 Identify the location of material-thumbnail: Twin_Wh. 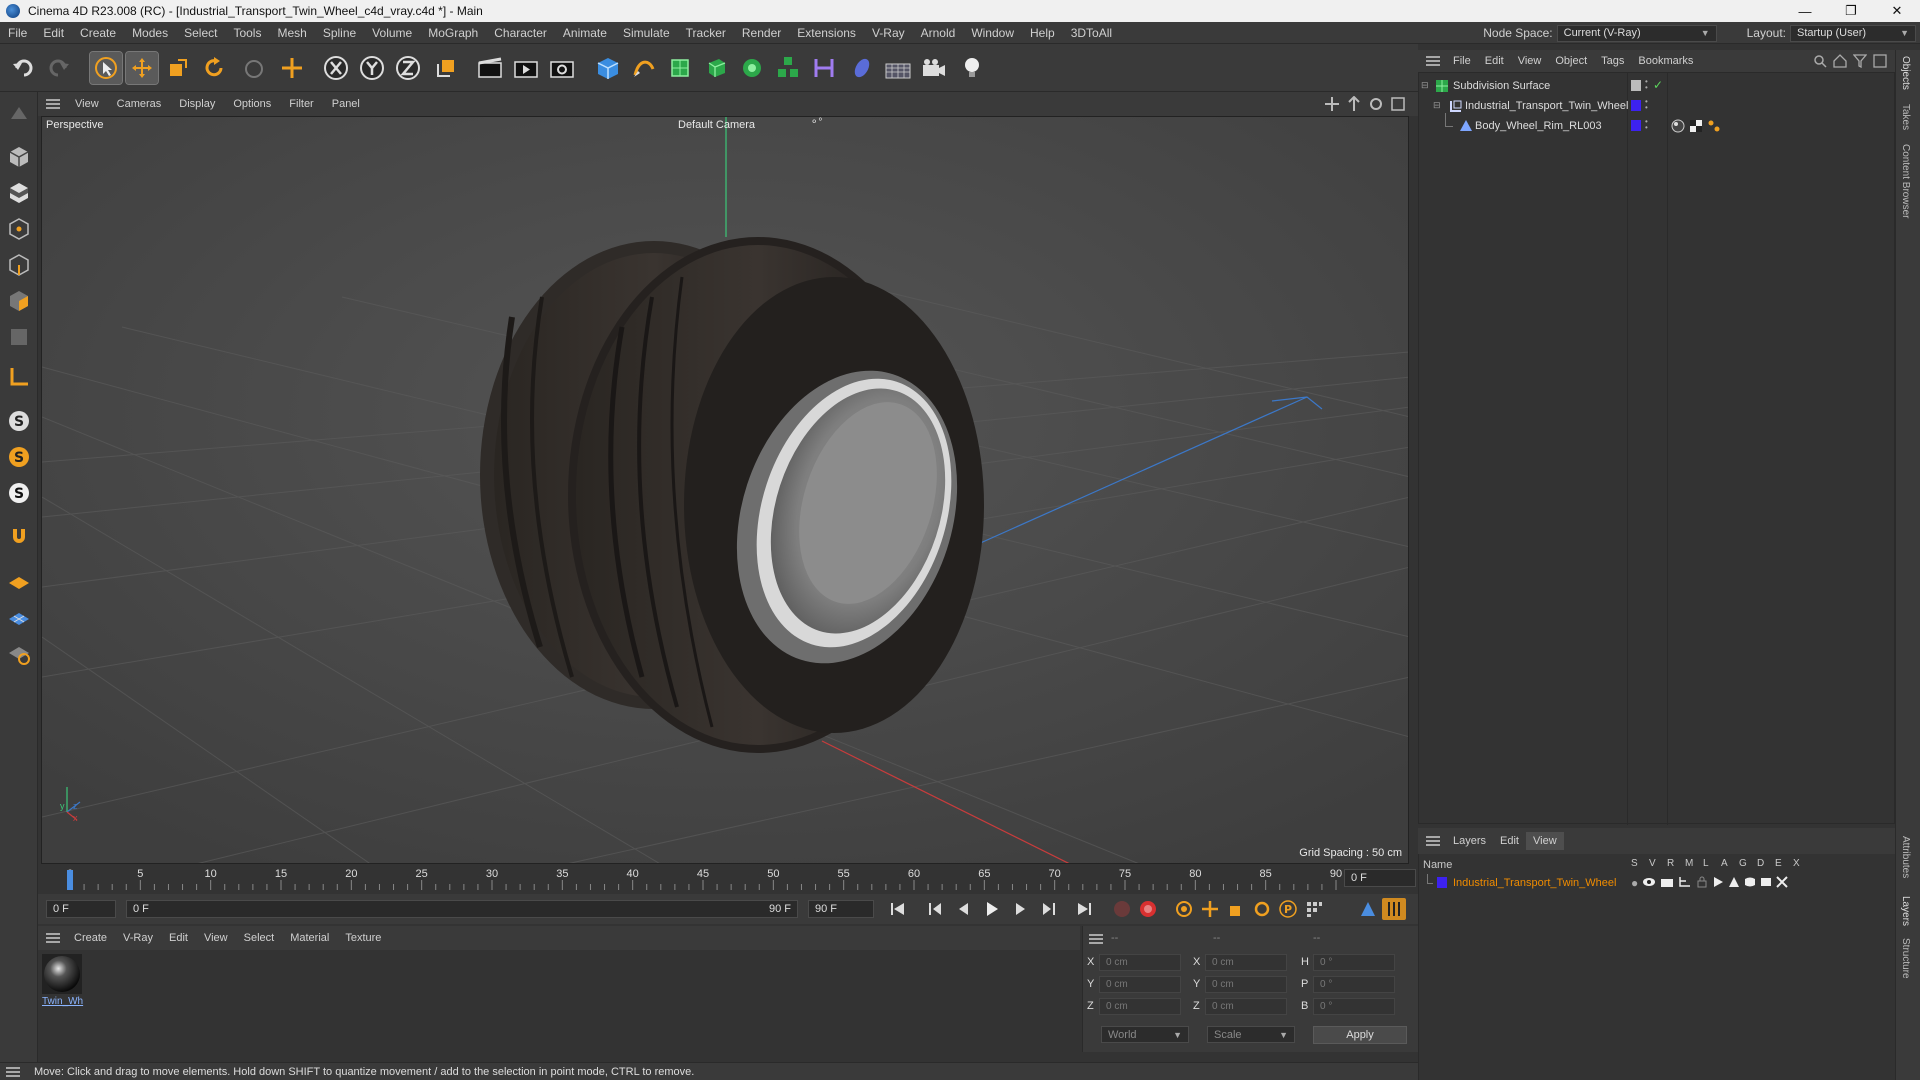
(62, 980).